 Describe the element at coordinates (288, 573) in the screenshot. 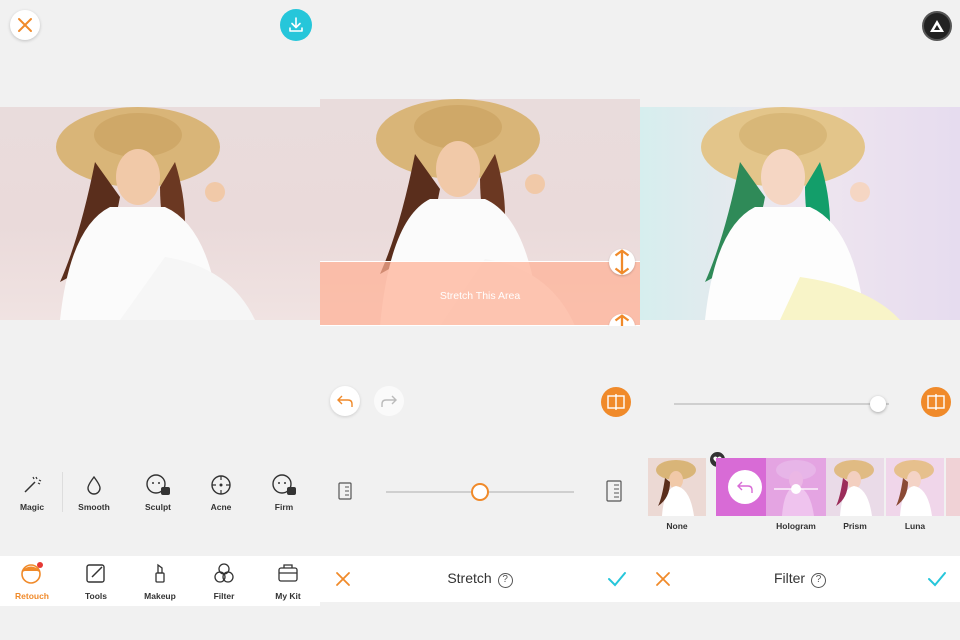

I see `kit-bag-icon` at that location.